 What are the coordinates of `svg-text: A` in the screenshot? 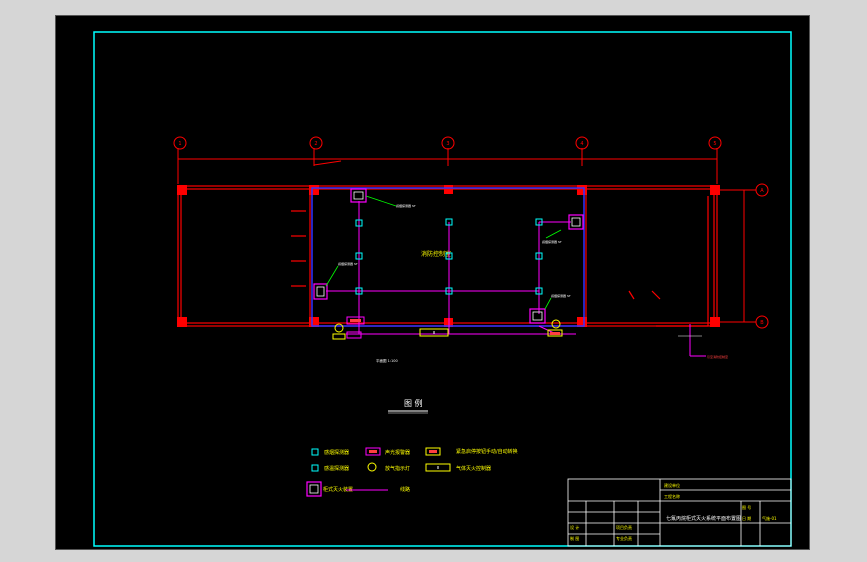 It's located at (762, 191).